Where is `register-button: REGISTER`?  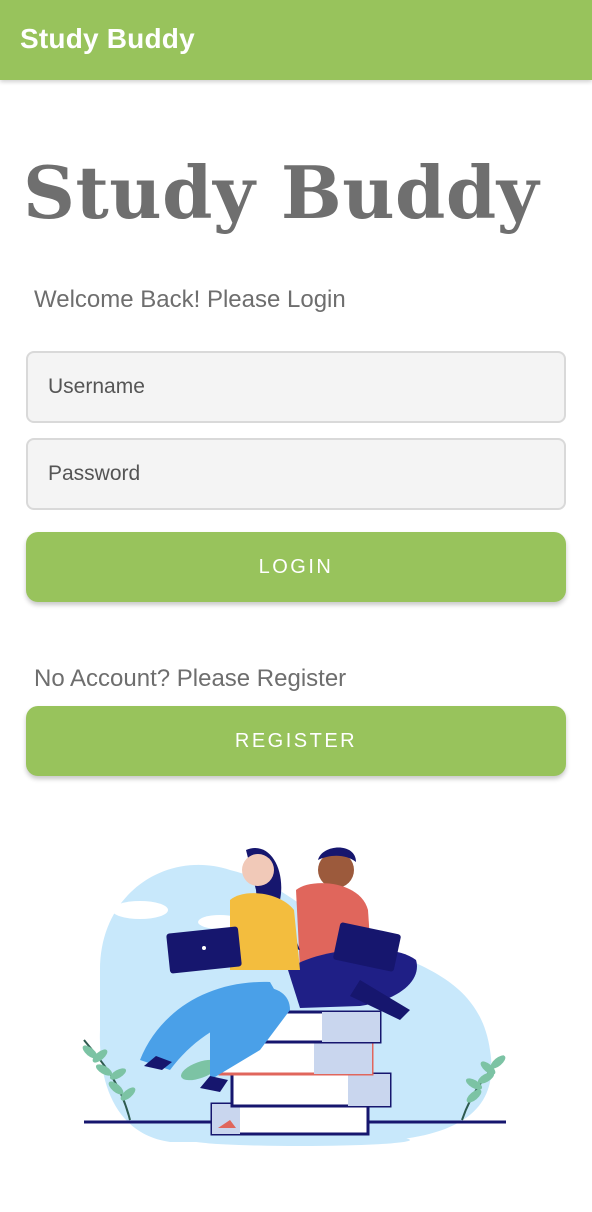 register-button: REGISTER is located at coordinates (296, 741).